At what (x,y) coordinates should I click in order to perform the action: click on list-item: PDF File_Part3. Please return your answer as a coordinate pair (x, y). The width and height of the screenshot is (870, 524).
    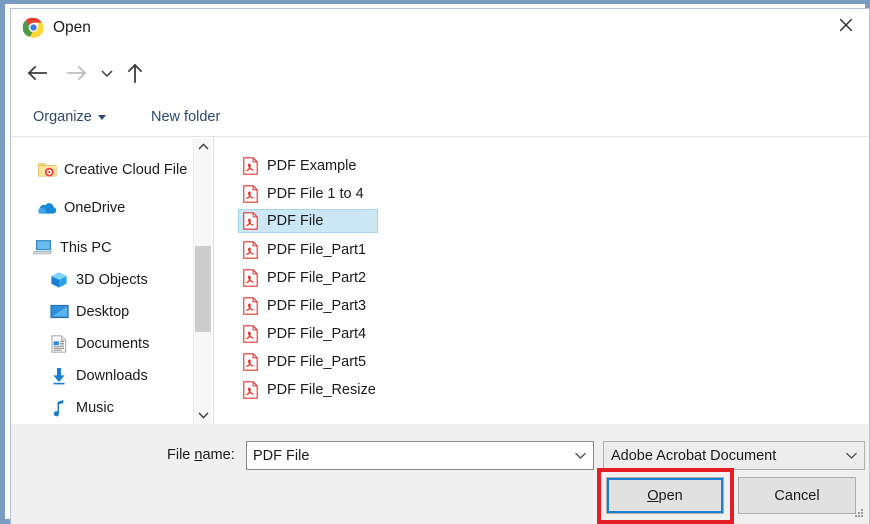
    Looking at the image, I should click on (306, 306).